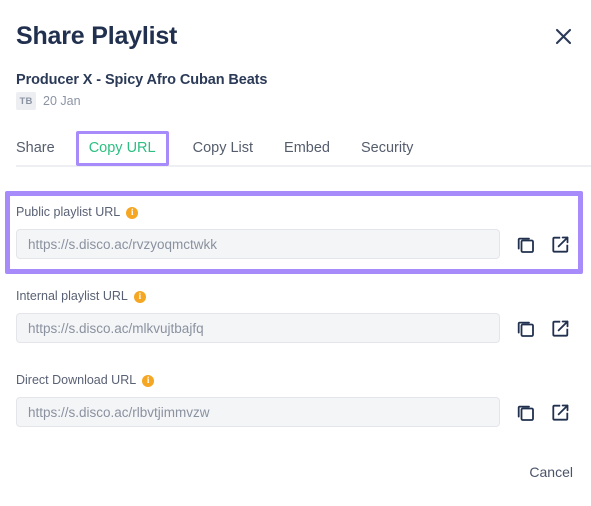  I want to click on cancel-button: Cancel, so click(551, 472).